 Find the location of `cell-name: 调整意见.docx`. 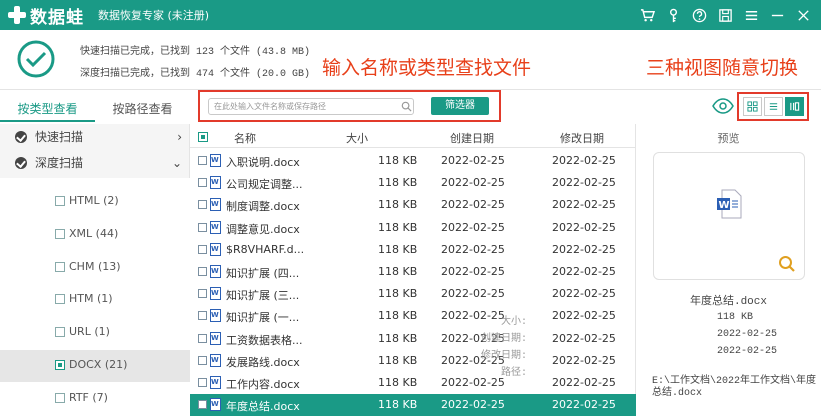

cell-name: 调整意见.docx is located at coordinates (263, 229).